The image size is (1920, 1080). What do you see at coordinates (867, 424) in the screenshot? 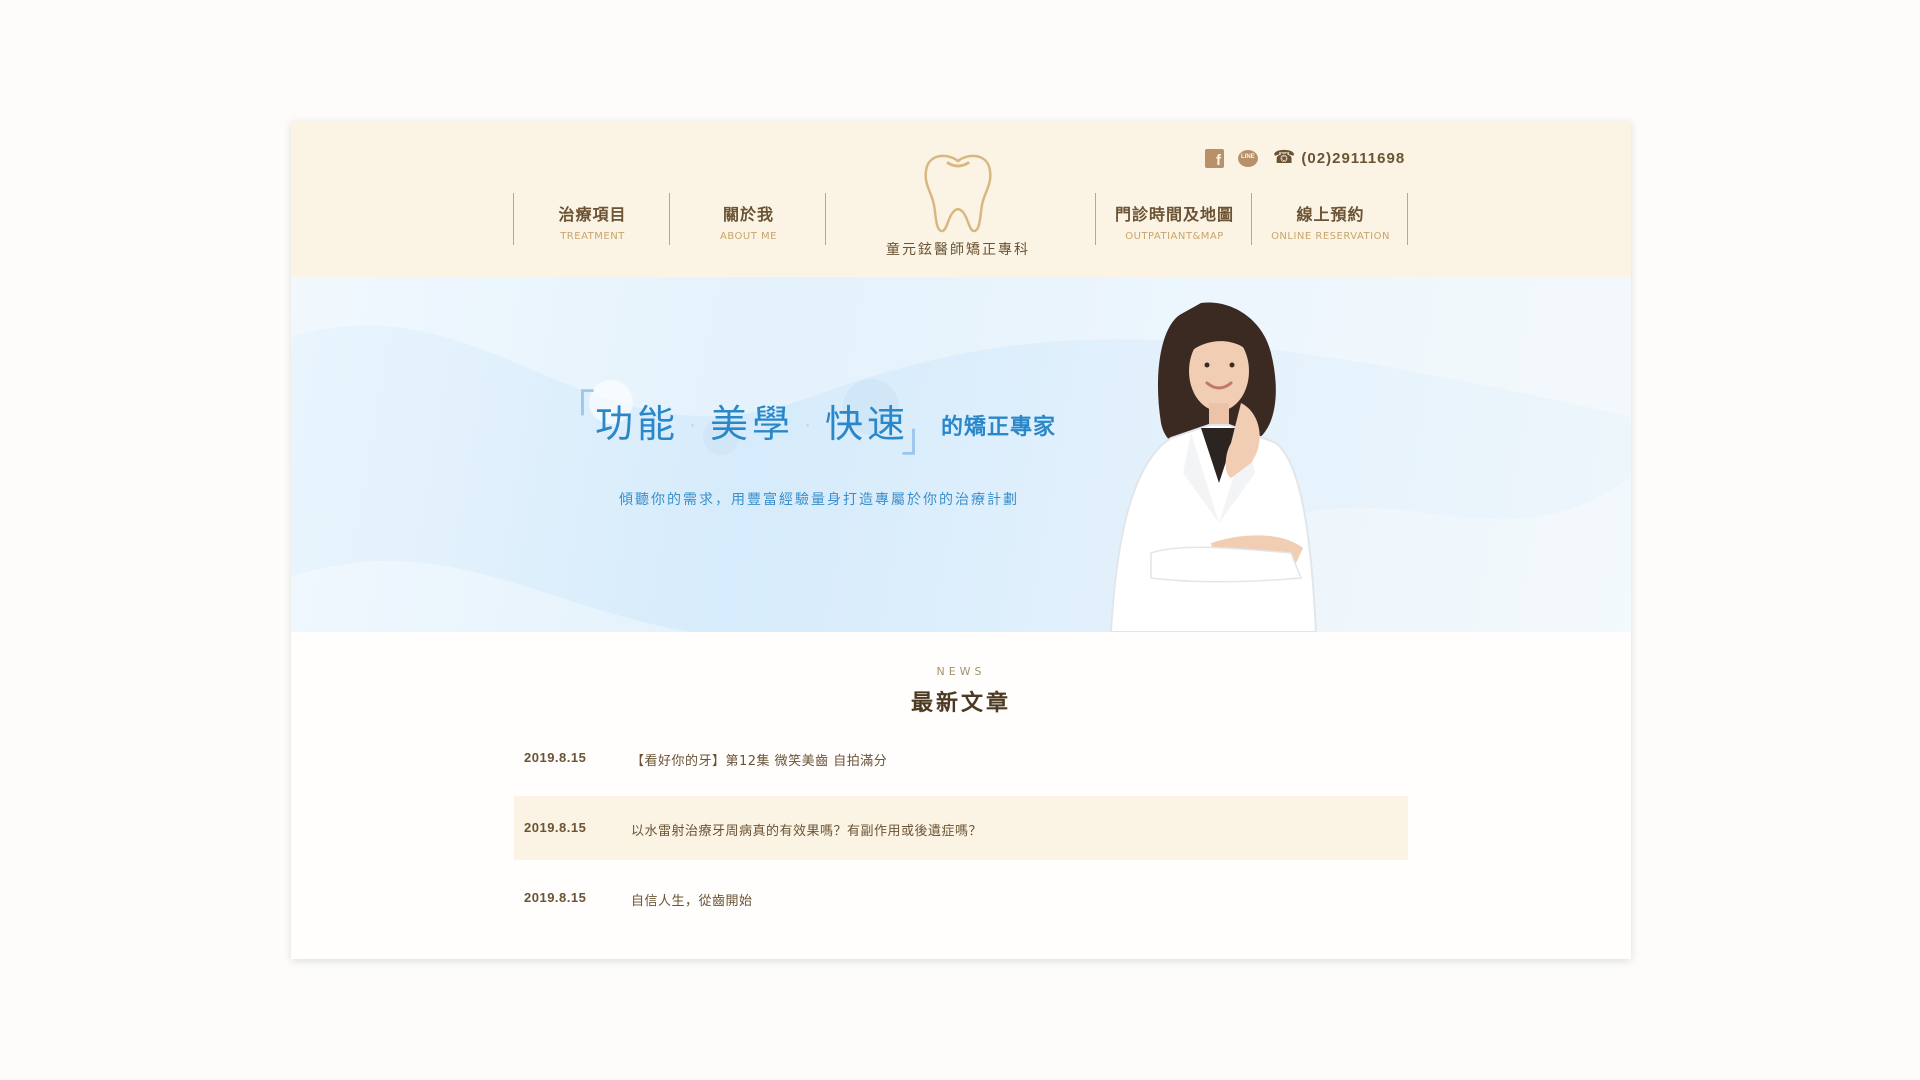
I see `headline-word: 快速` at bounding box center [867, 424].